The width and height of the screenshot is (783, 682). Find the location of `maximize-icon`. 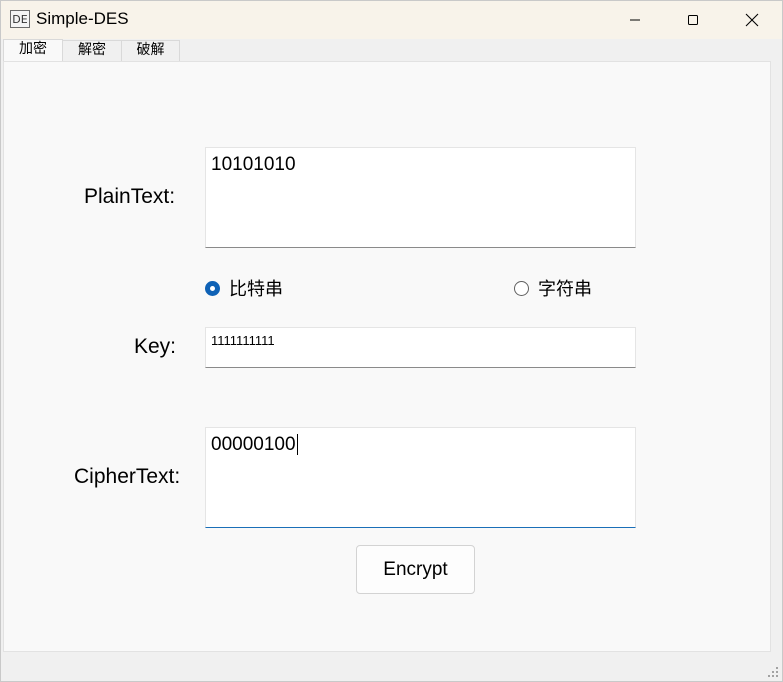

maximize-icon is located at coordinates (693, 20).